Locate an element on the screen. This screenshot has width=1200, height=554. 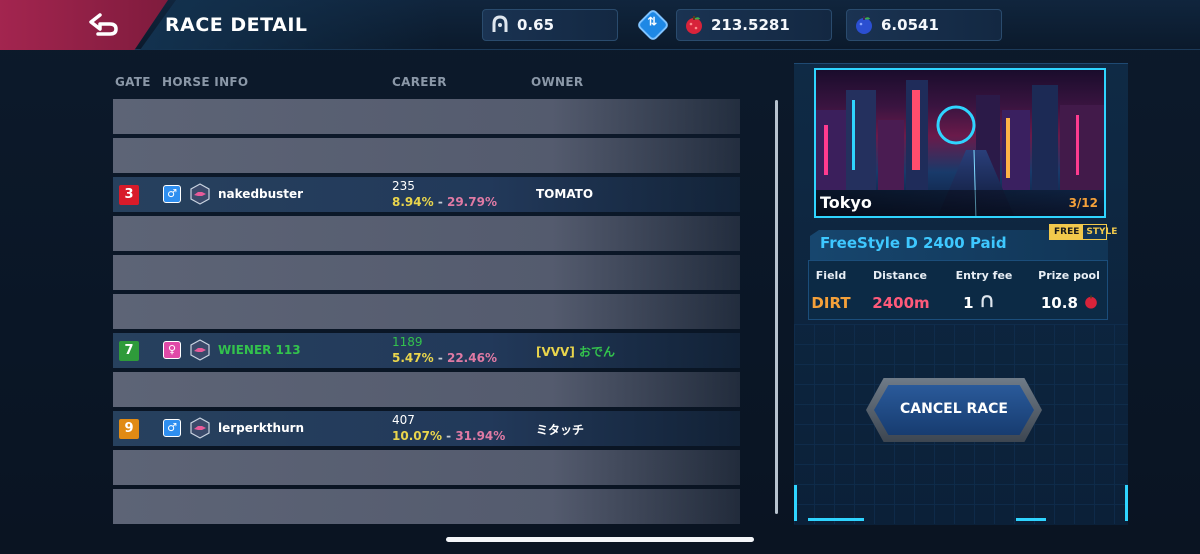
blueberry-balance: 6.0541 is located at coordinates (924, 25).